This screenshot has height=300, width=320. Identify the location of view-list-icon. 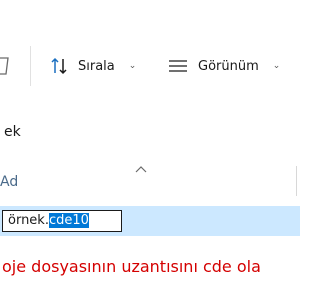
(178, 66).